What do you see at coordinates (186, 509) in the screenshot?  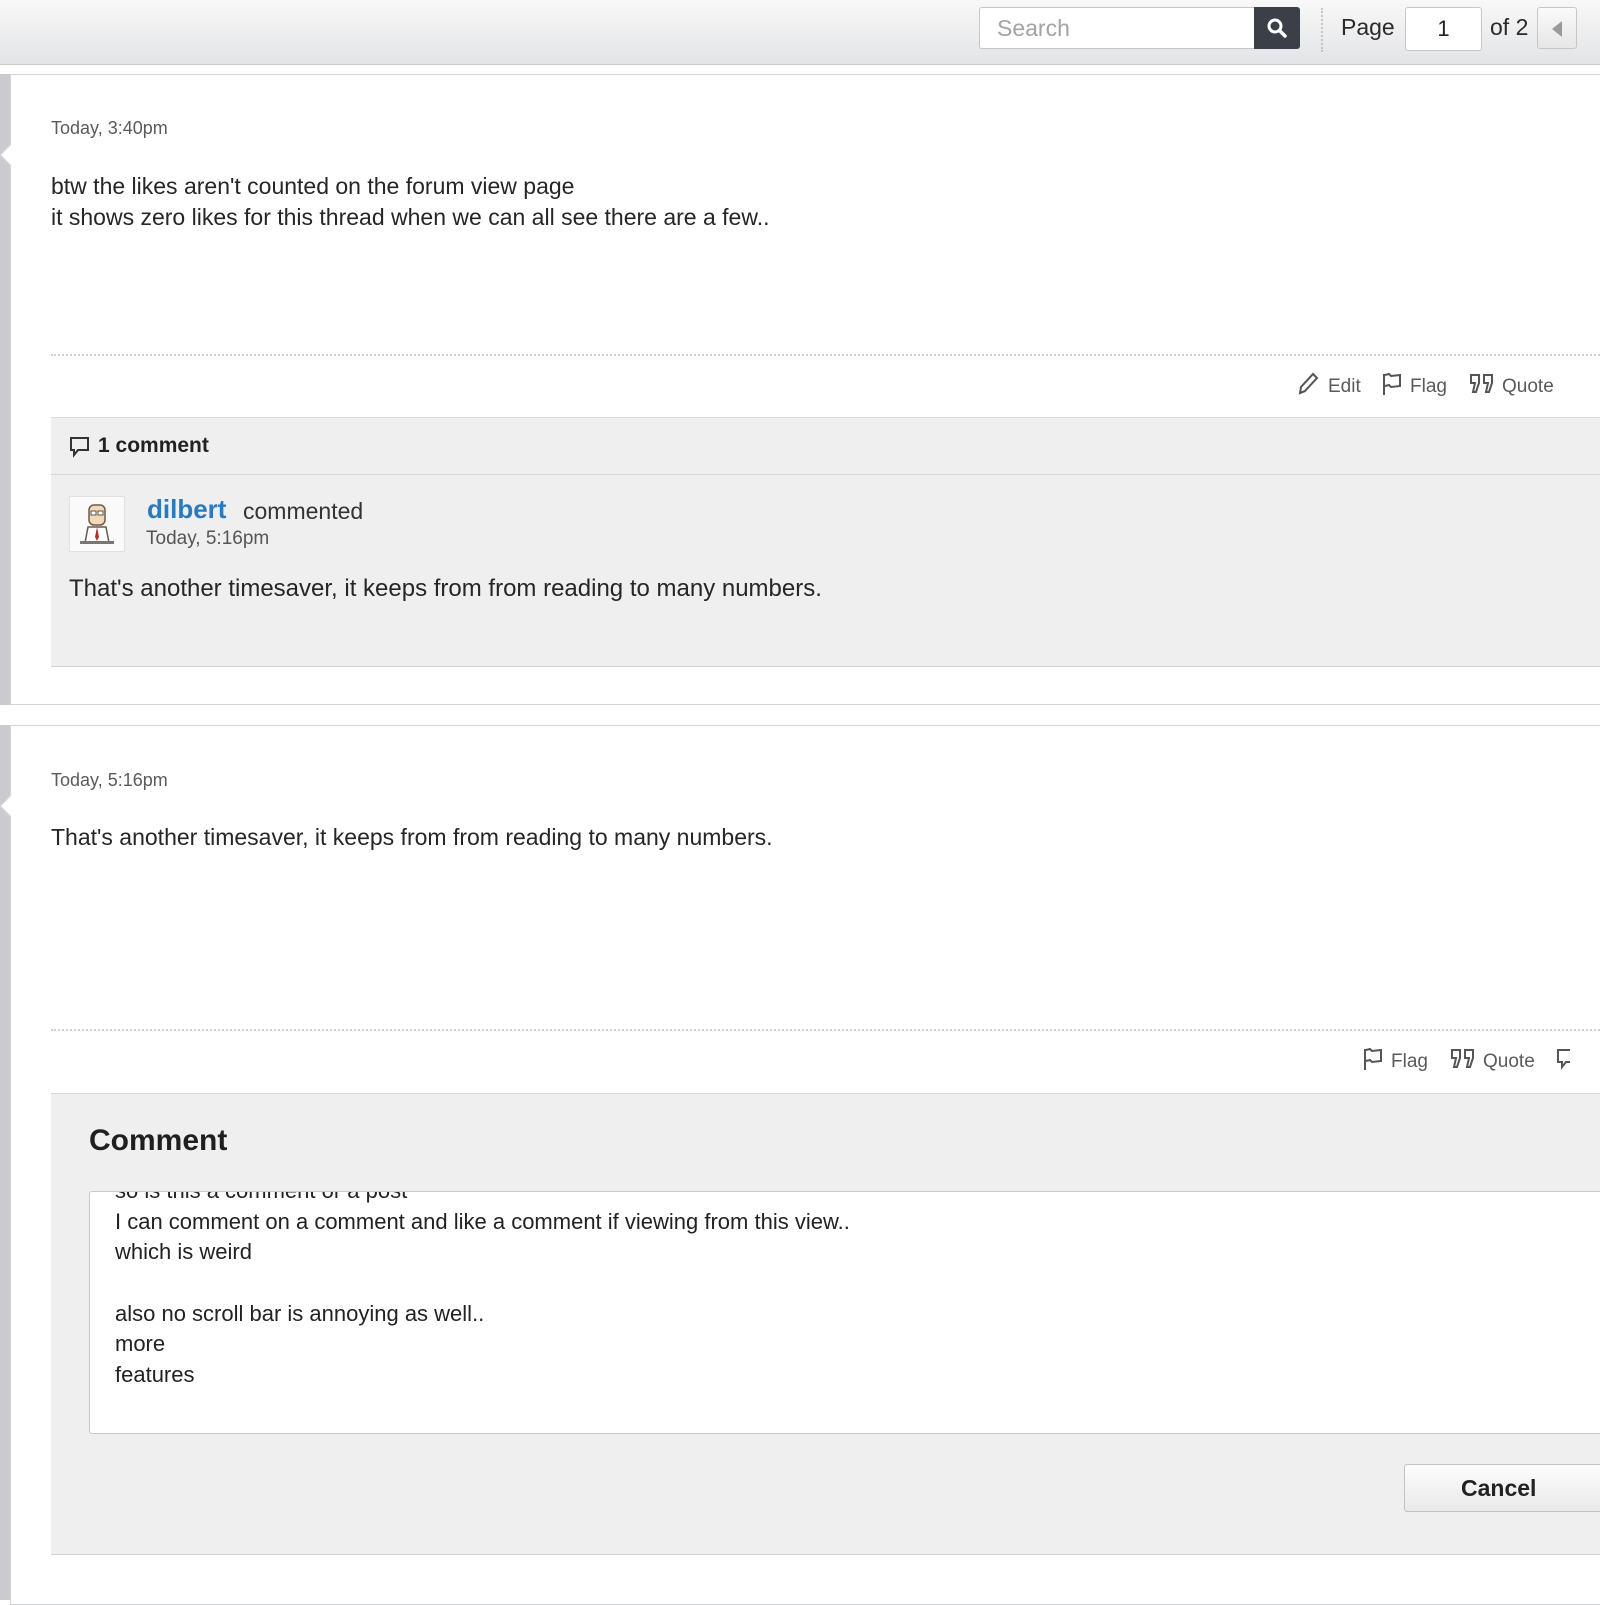 I see `comment-author-link: dilbert` at bounding box center [186, 509].